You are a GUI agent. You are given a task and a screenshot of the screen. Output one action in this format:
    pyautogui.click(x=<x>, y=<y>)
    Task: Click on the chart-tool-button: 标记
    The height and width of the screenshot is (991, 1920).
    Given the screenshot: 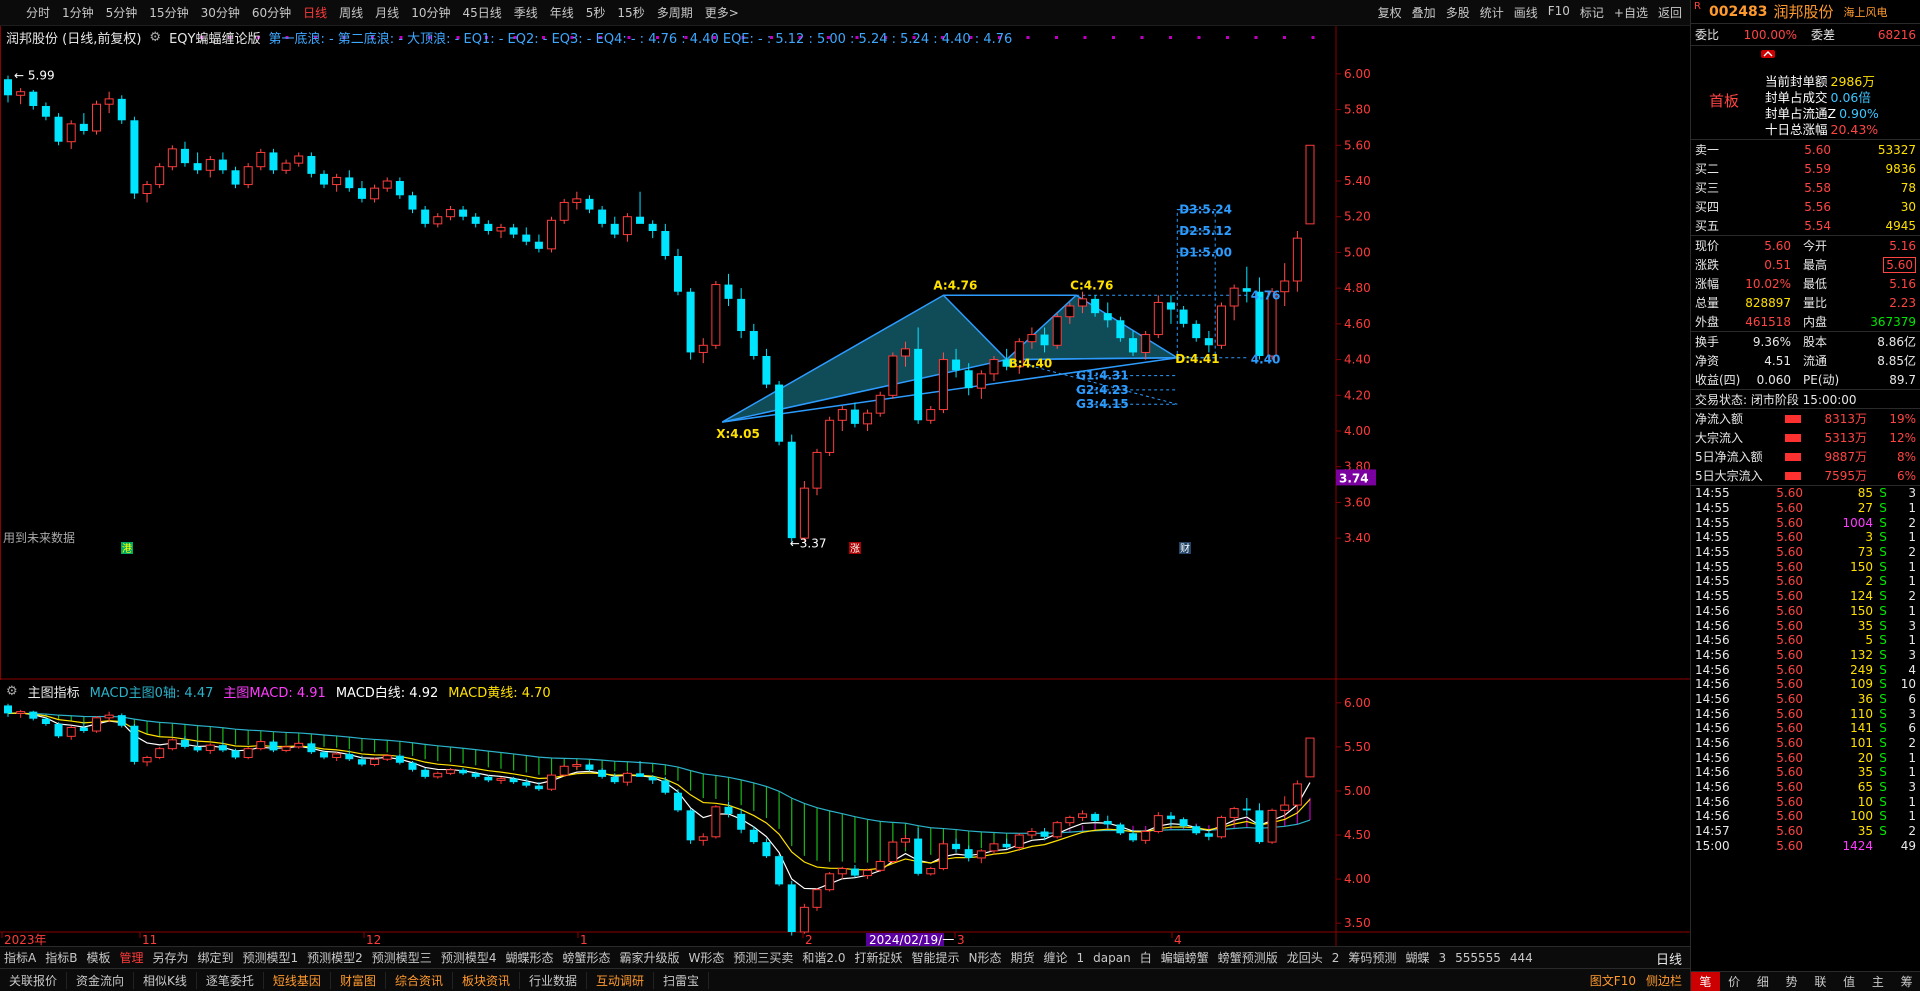 What is the action you would take?
    pyautogui.click(x=1592, y=12)
    